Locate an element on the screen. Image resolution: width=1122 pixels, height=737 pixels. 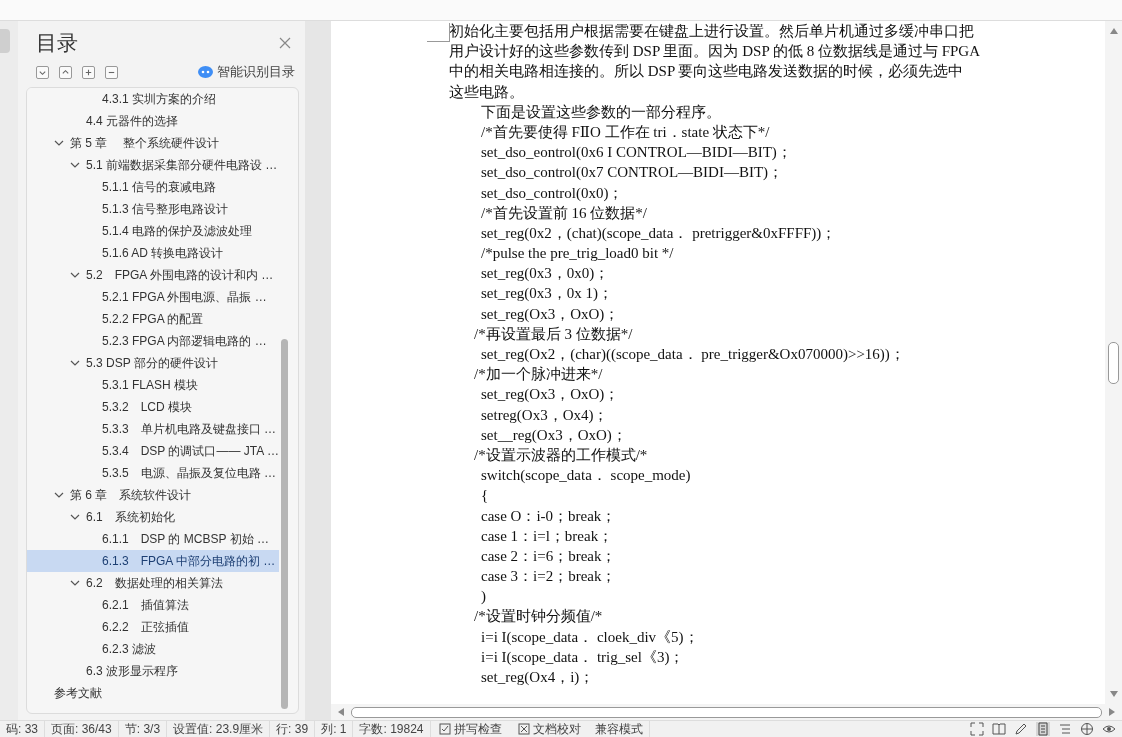
scroll-right-icon is located at coordinates (1112, 712).